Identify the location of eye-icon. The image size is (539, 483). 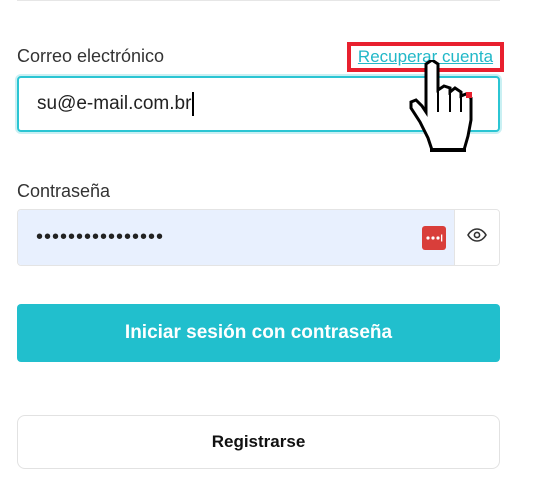
(477, 237).